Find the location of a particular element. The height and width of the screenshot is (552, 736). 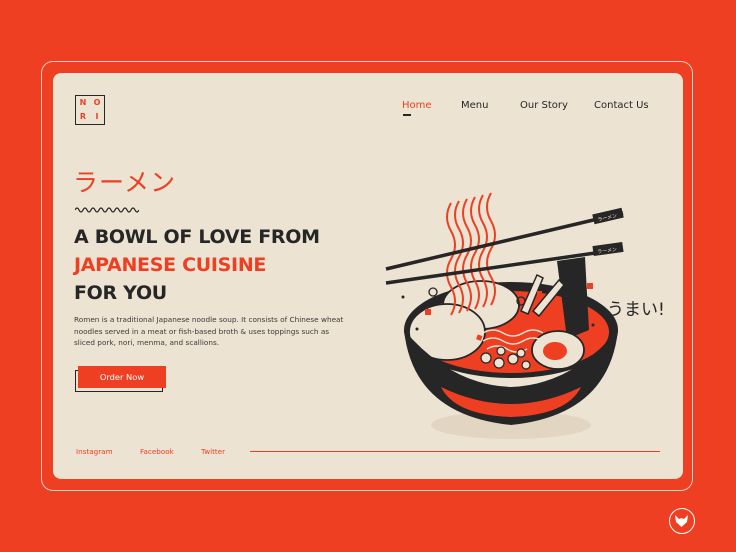

logo-letter: R is located at coordinates (83, 116).